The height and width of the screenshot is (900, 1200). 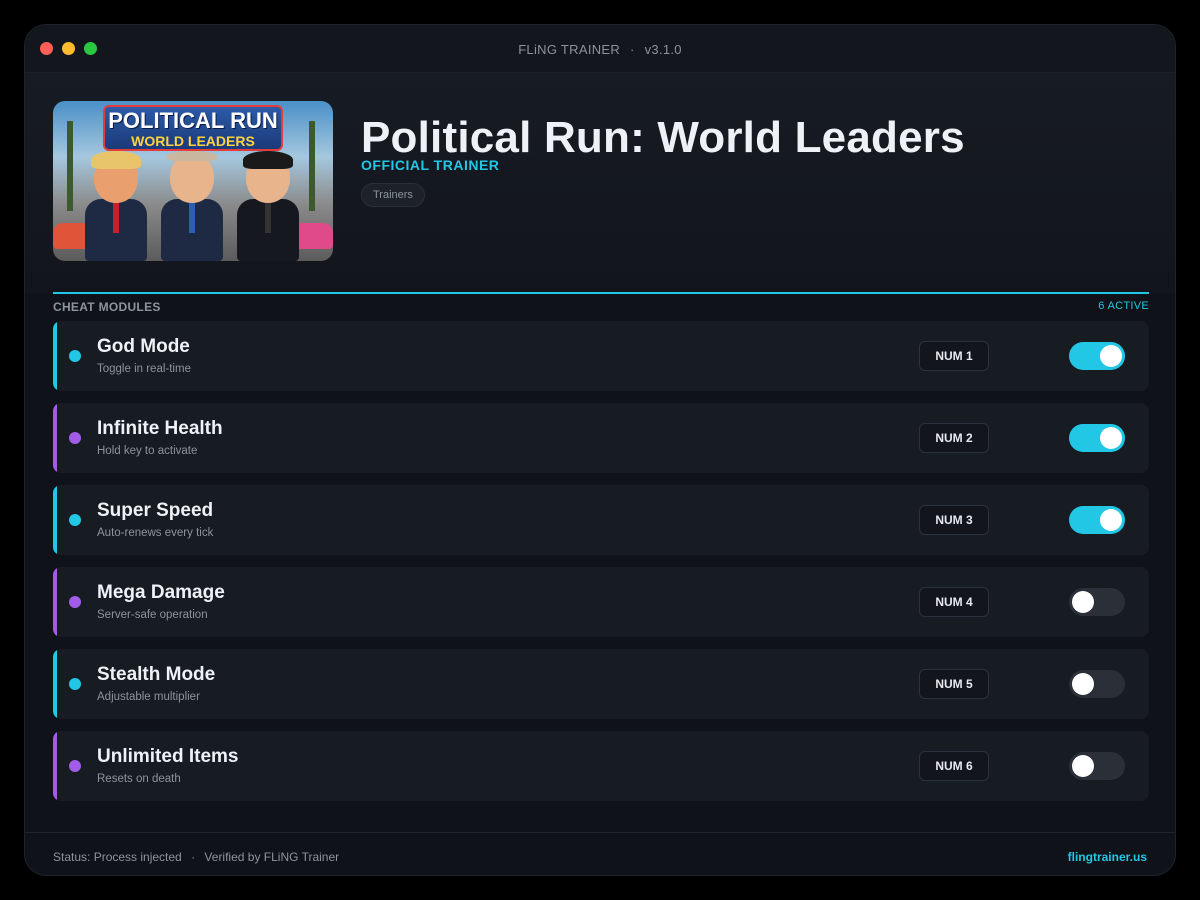 I want to click on module-name: Super Speed, so click(x=155, y=510).